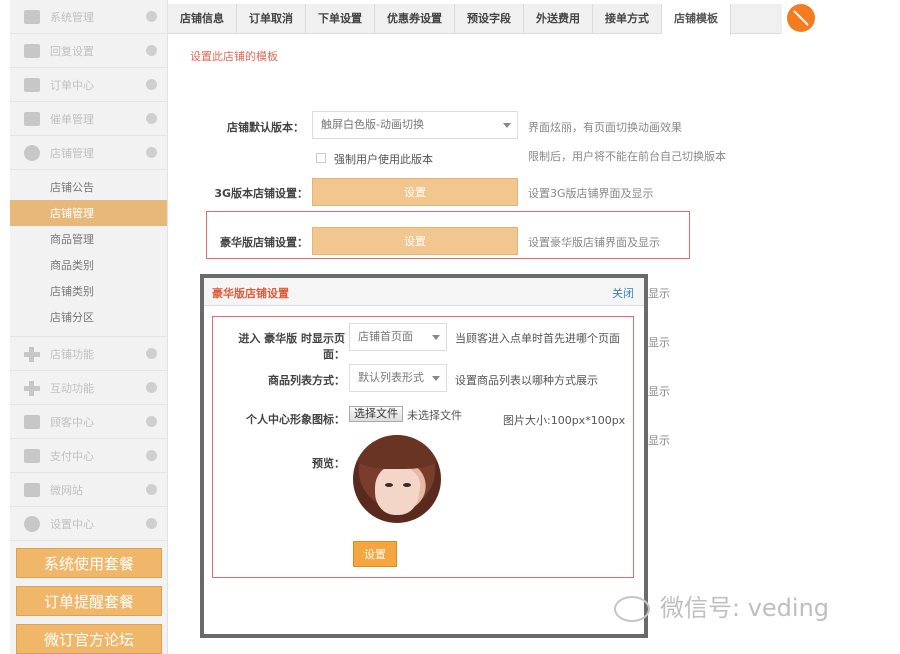  I want to click on mail-icon, so click(32, 50).